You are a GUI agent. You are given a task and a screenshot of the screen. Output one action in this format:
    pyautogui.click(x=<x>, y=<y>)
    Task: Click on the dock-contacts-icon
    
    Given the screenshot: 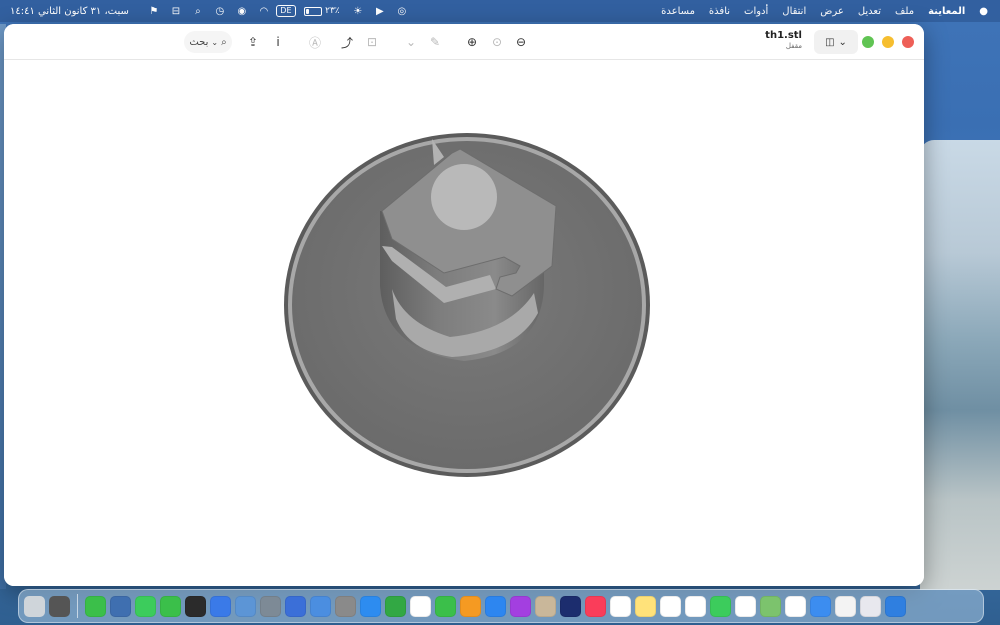 What is the action you would take?
    pyautogui.click(x=545, y=606)
    